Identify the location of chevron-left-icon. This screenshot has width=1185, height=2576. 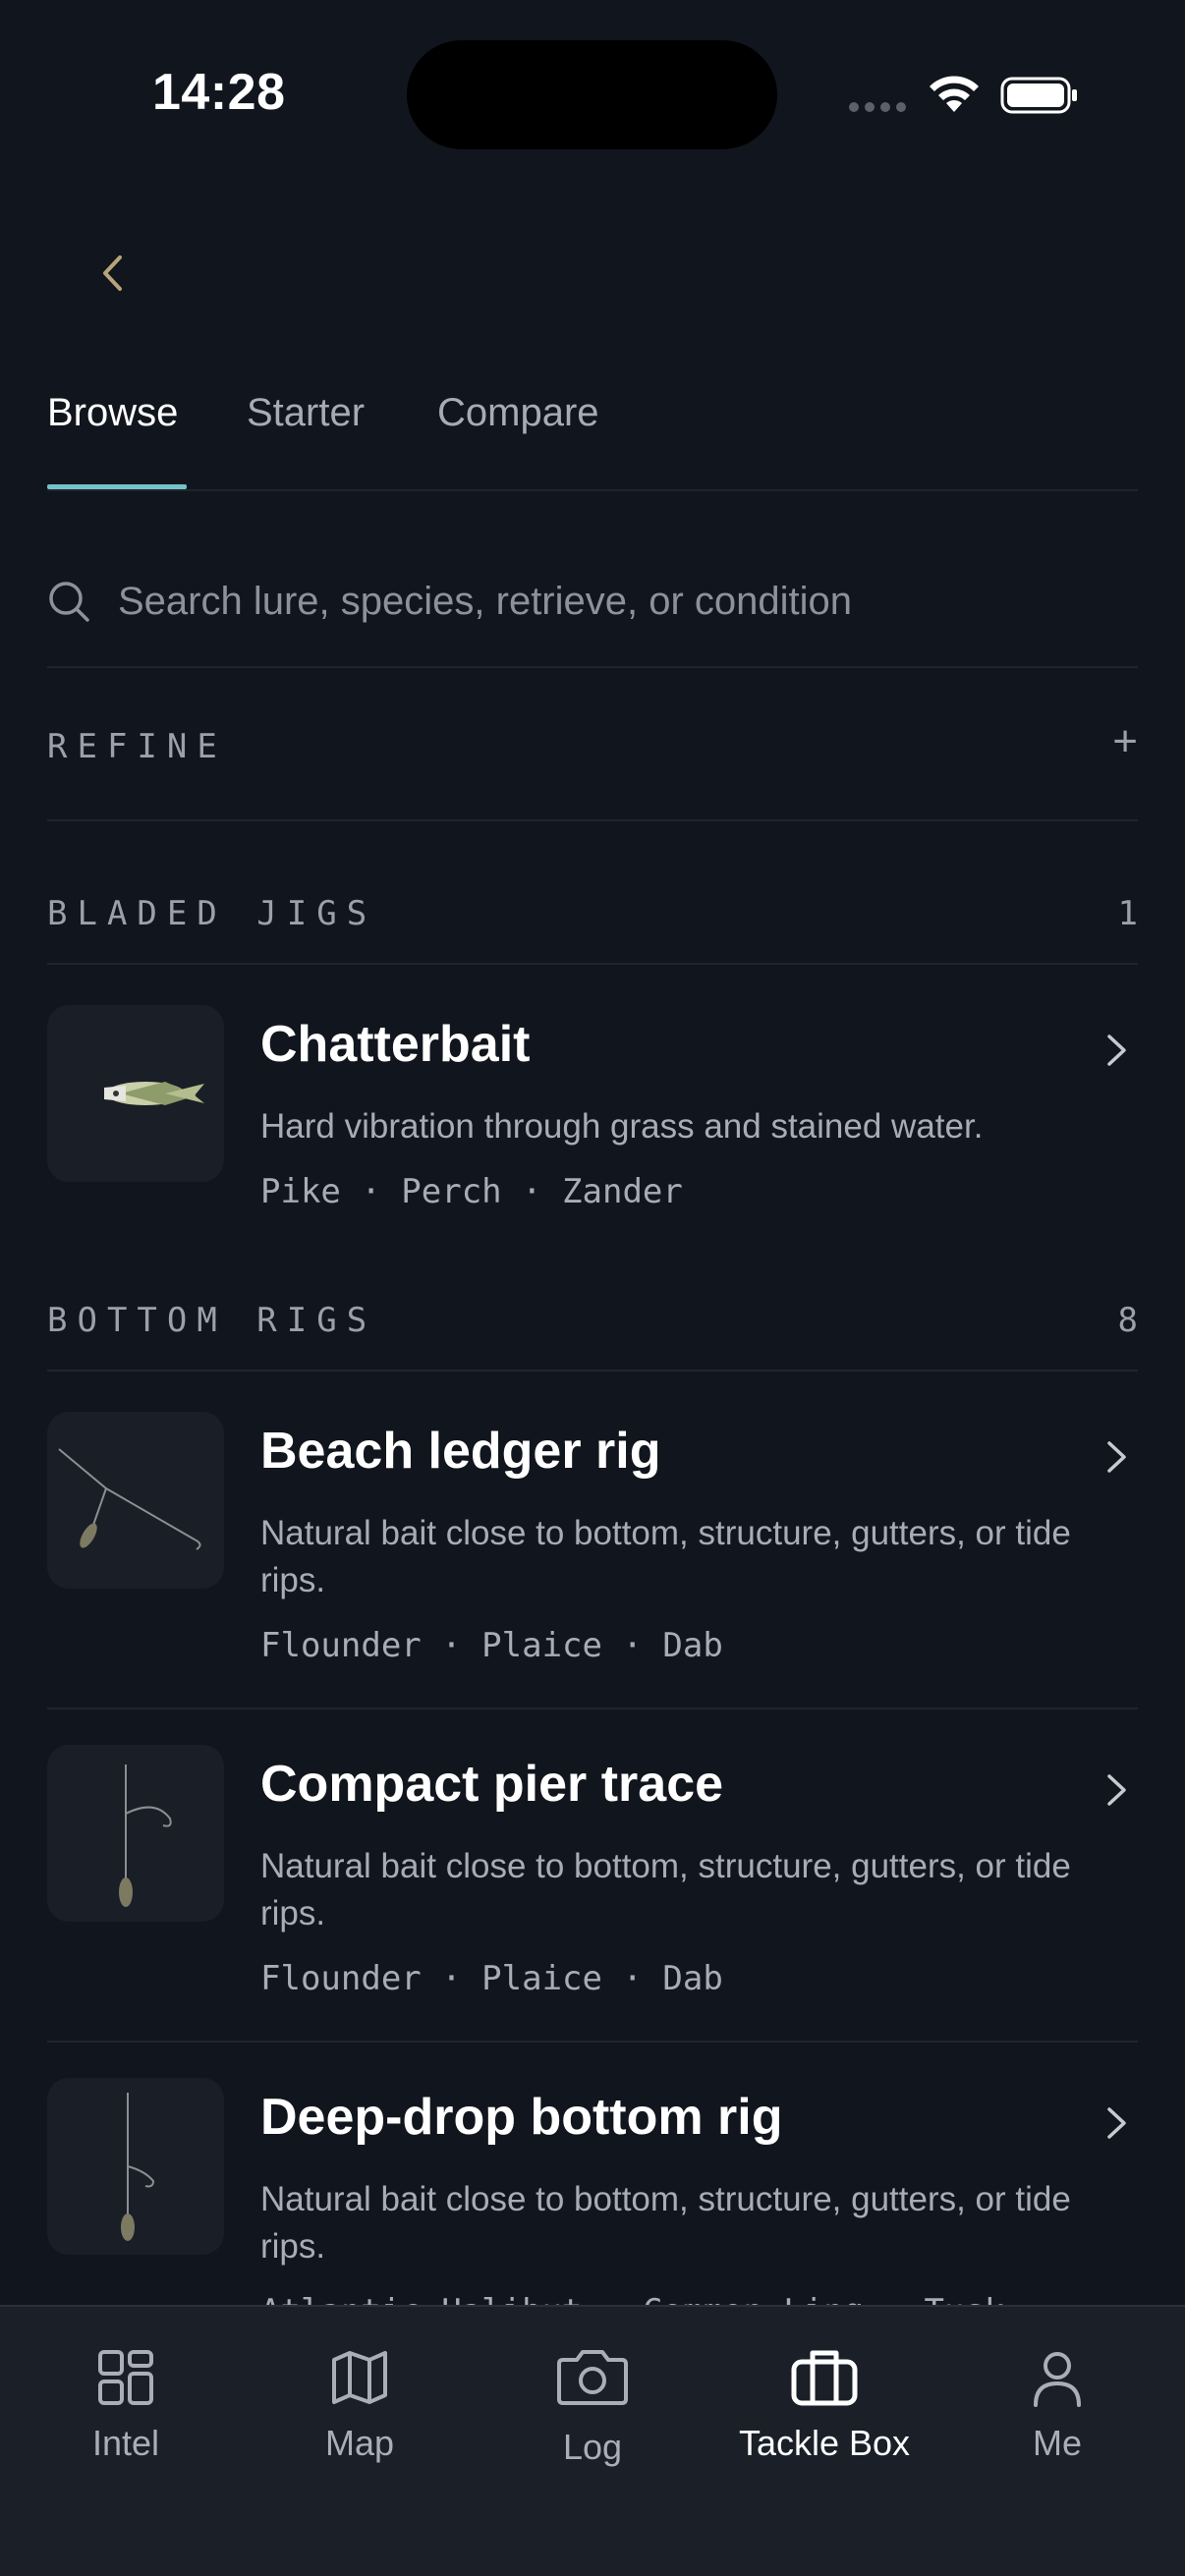
(113, 273).